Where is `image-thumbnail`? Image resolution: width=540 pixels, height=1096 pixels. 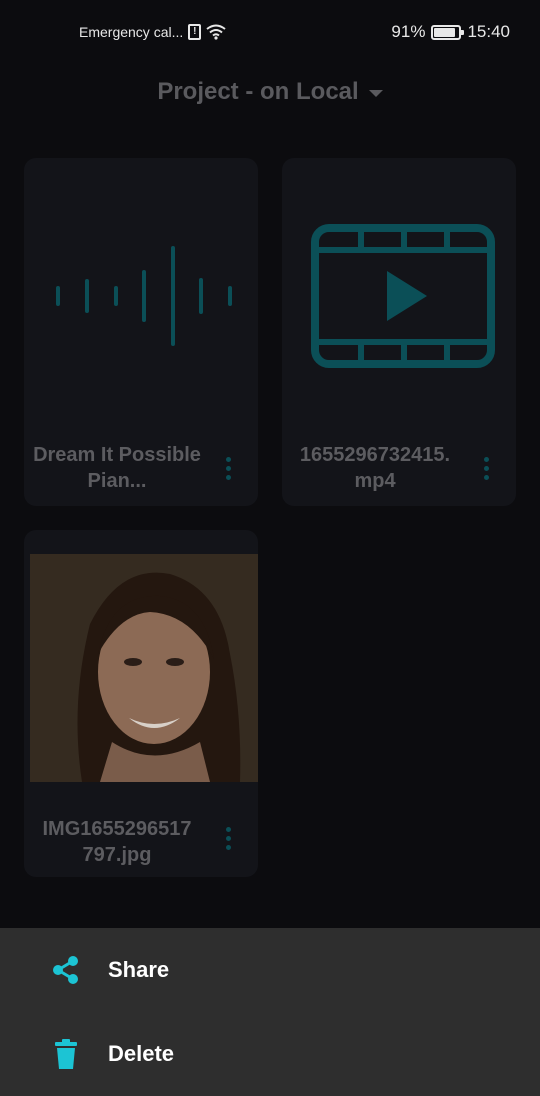 image-thumbnail is located at coordinates (144, 668).